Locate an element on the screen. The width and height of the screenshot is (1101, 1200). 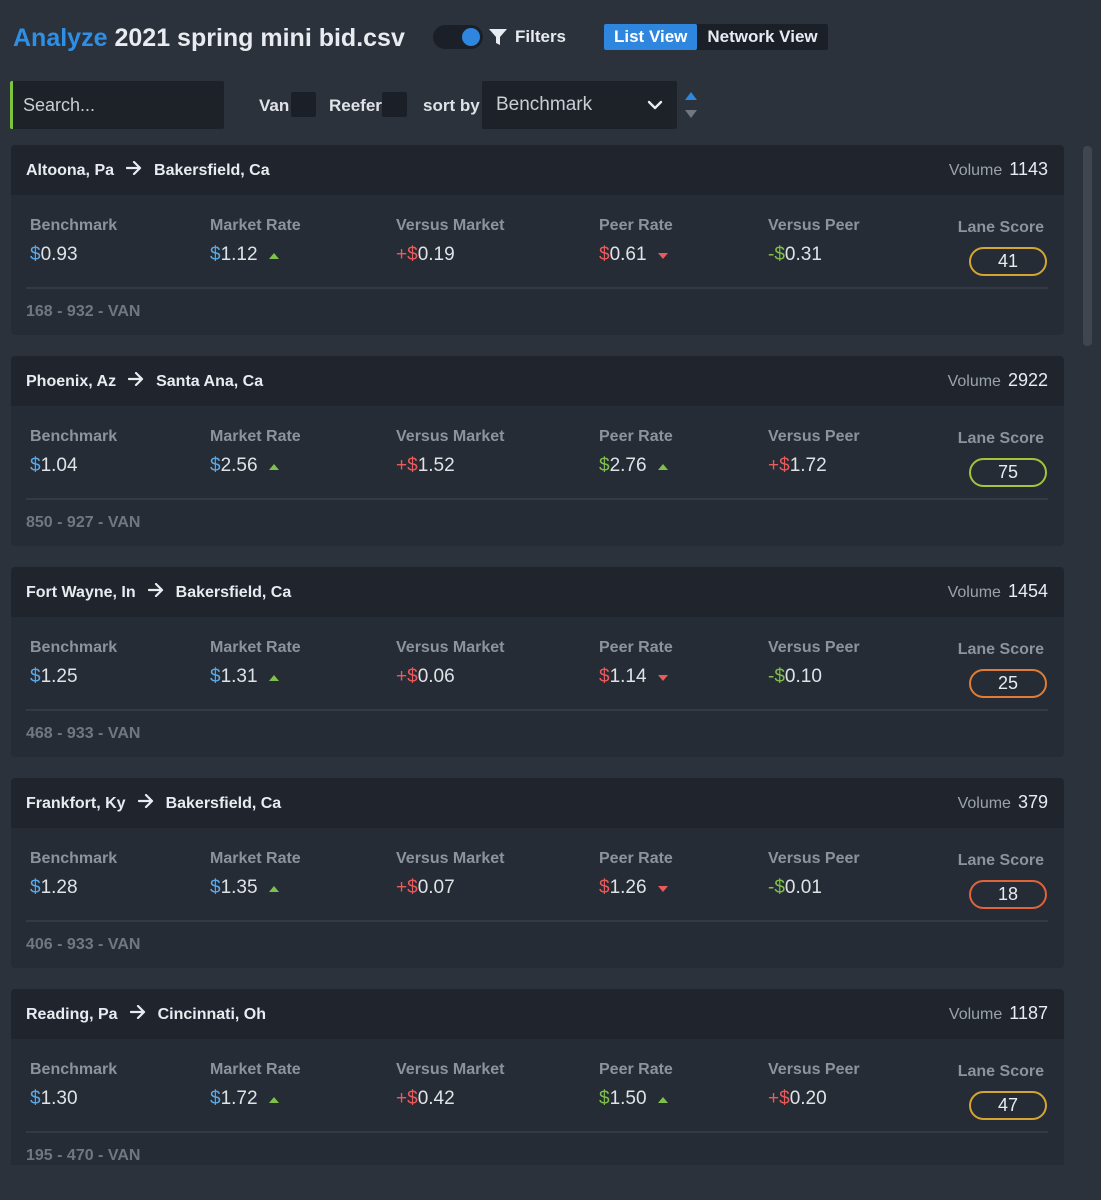
filters-toggle is located at coordinates (458, 37).